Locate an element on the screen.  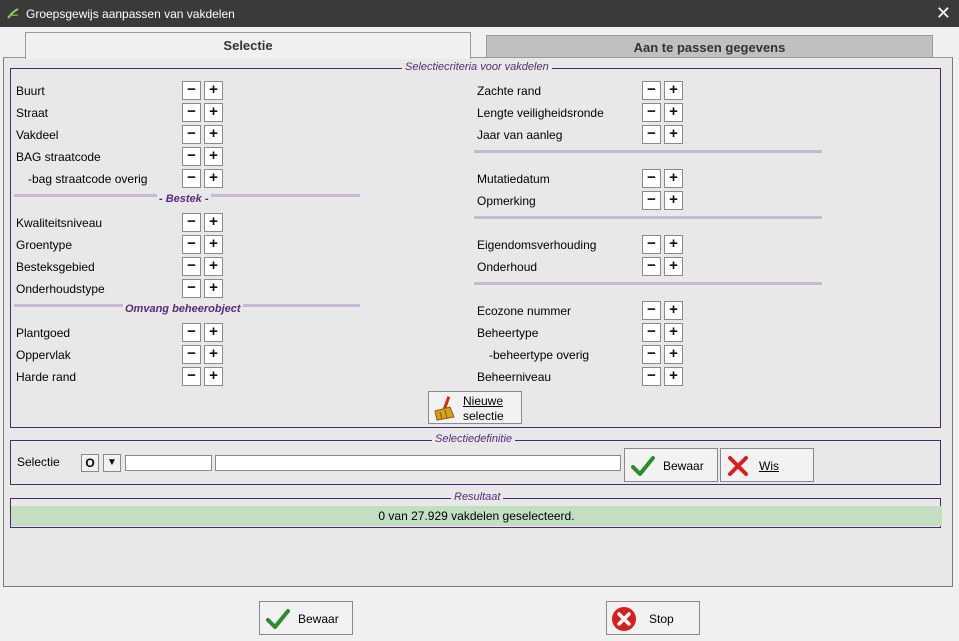
save-label: Bewaar is located at coordinates (318, 619).